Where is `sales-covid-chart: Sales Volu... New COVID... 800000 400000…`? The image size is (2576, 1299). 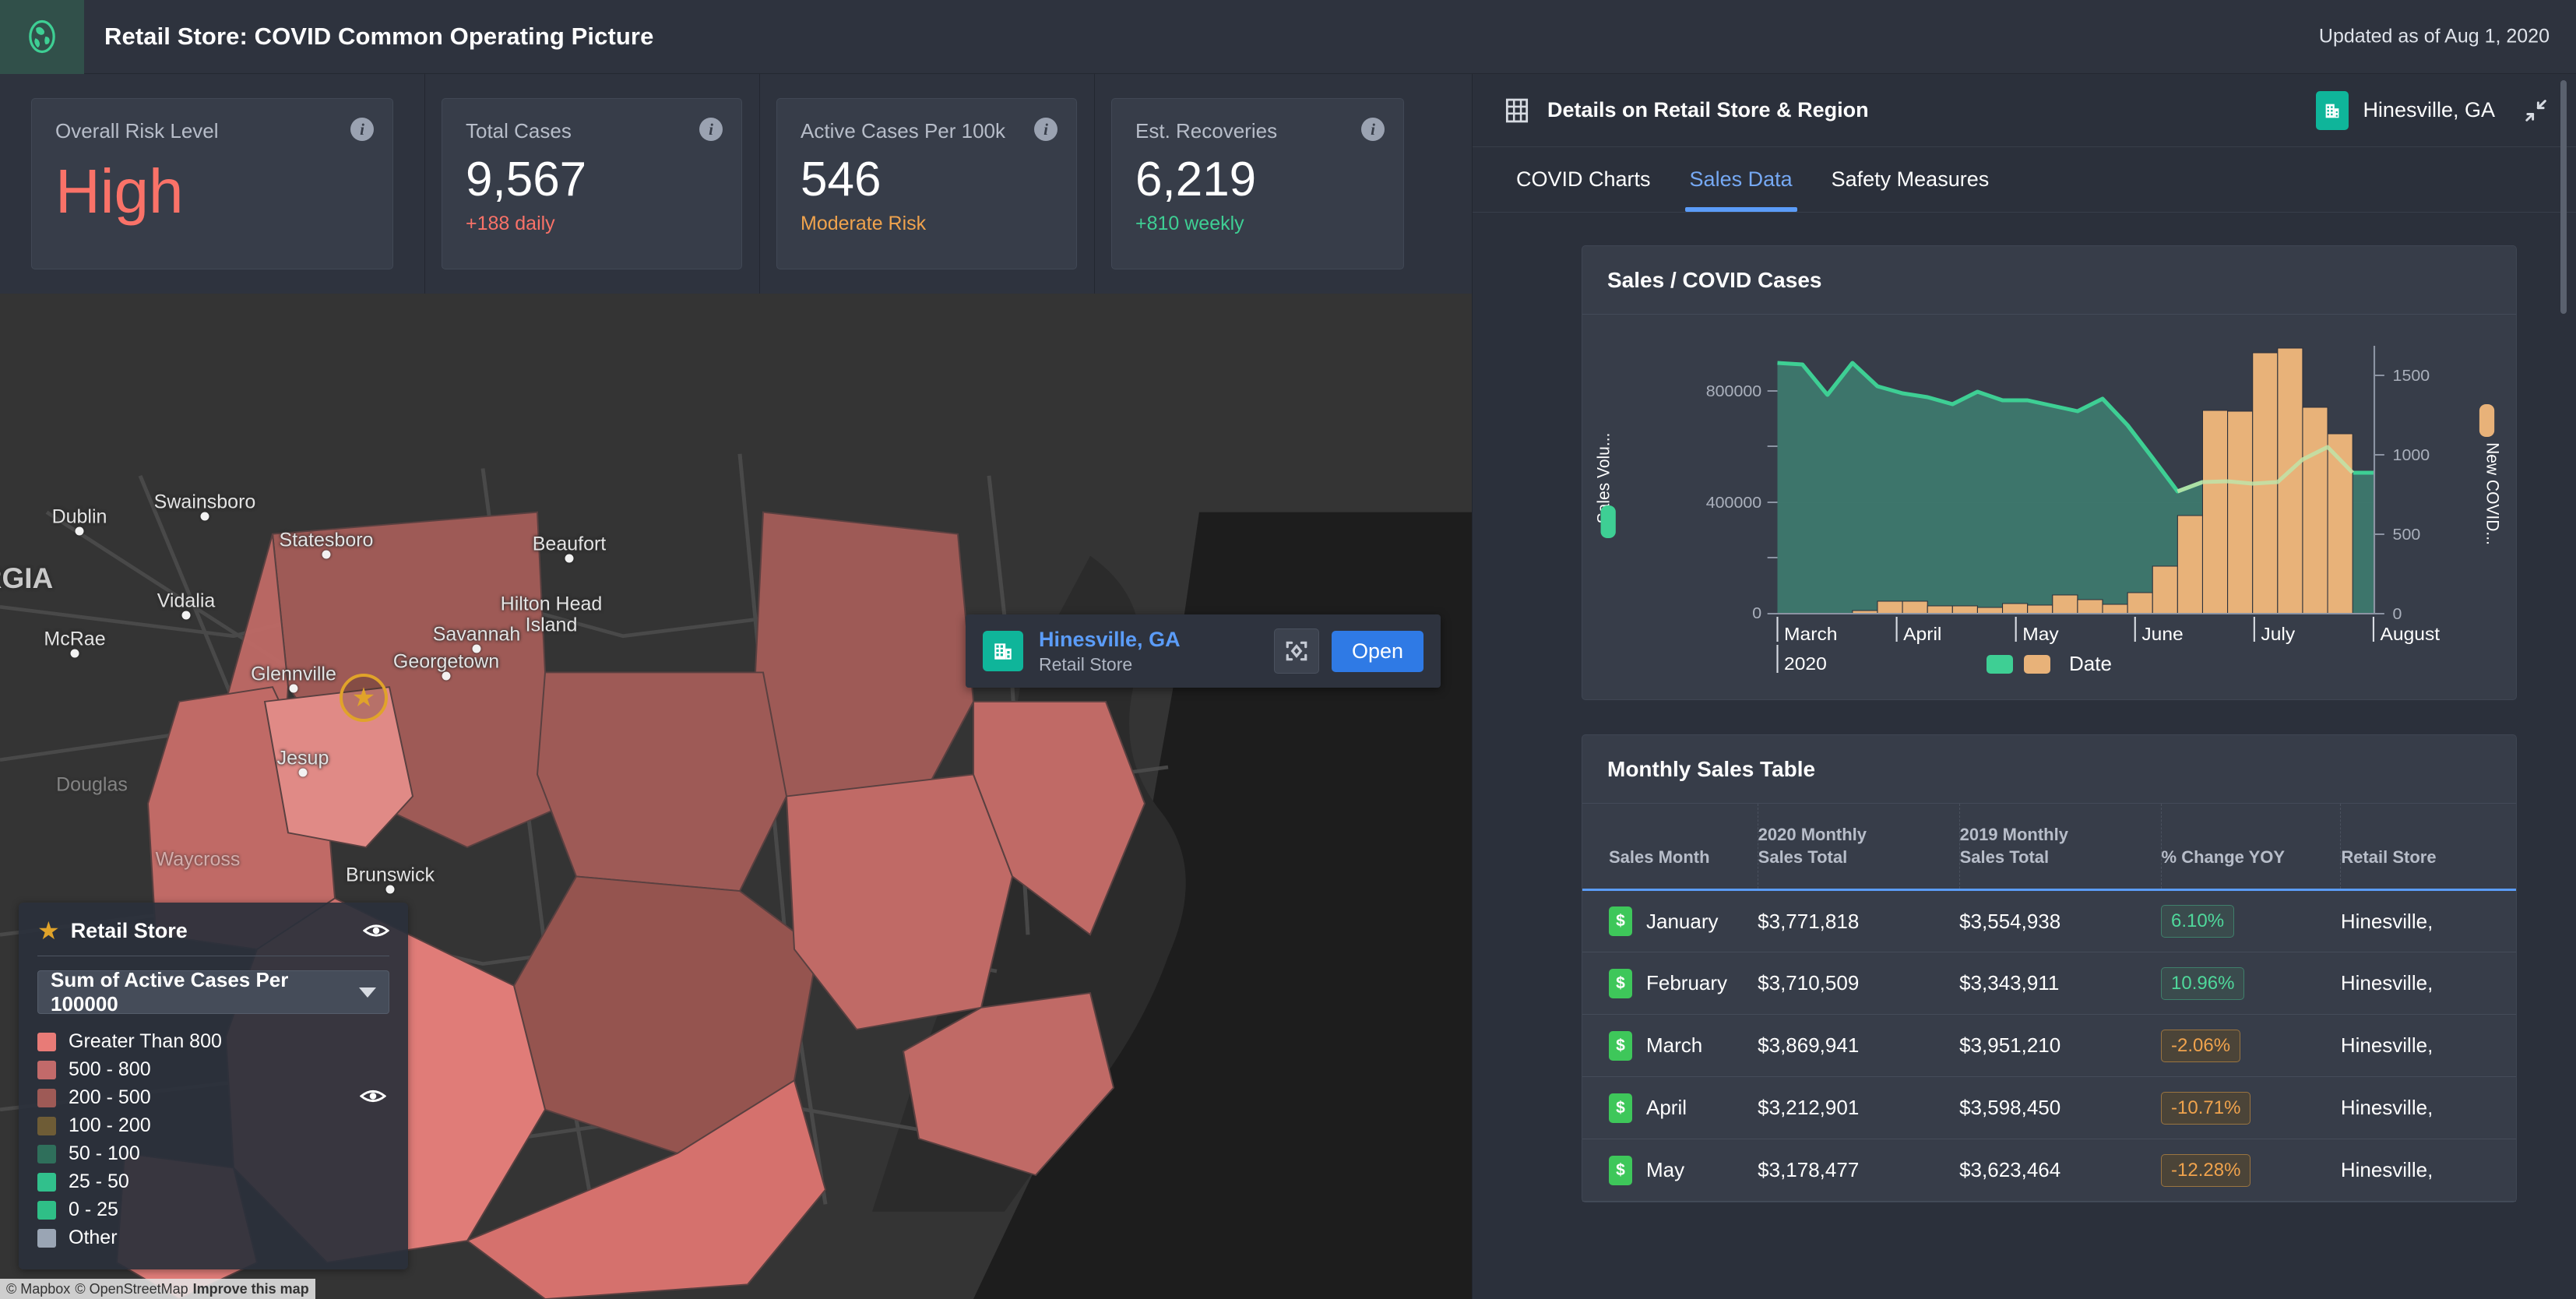
sales-covid-chart: Sales Volu... New COVID... 800000 400000… is located at coordinates (2049, 507).